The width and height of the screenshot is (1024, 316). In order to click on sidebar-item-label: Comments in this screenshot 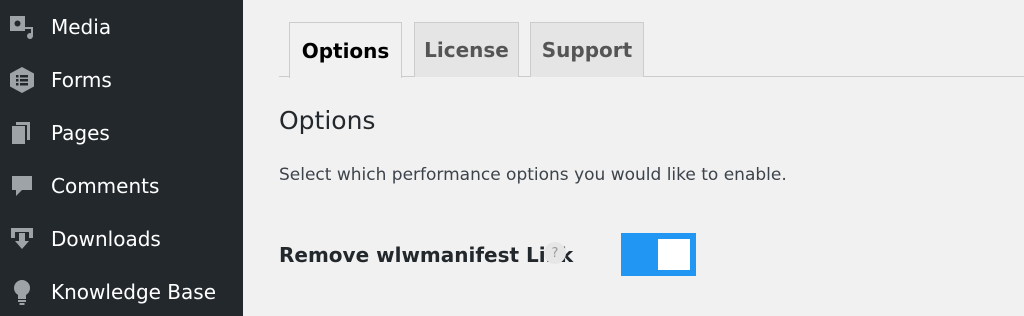, I will do `click(105, 186)`.